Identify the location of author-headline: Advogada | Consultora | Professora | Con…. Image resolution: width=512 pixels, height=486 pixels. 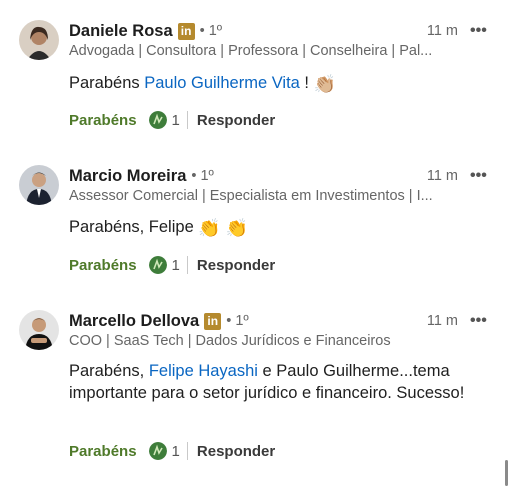
(251, 51).